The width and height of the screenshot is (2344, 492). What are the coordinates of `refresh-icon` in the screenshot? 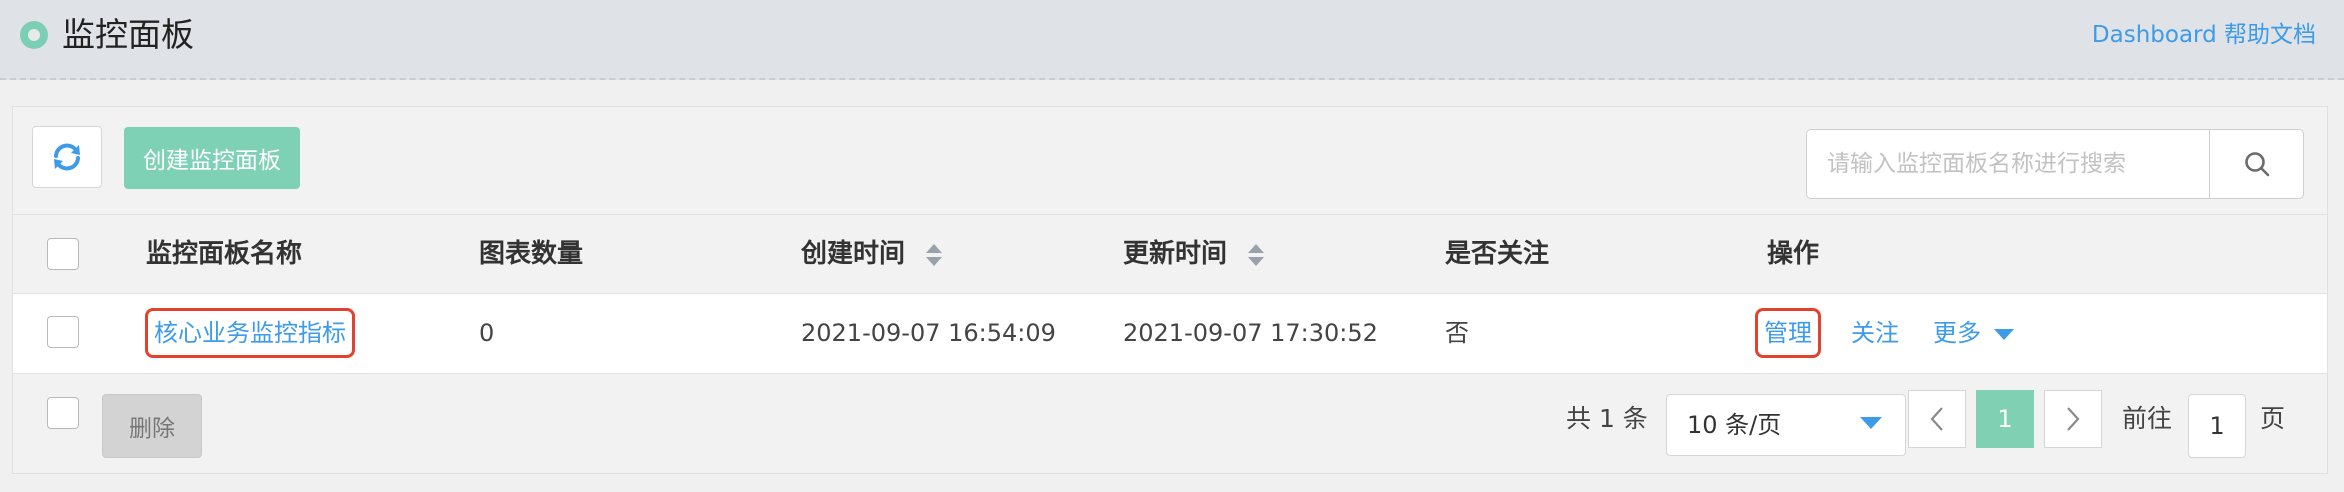 It's located at (67, 157).